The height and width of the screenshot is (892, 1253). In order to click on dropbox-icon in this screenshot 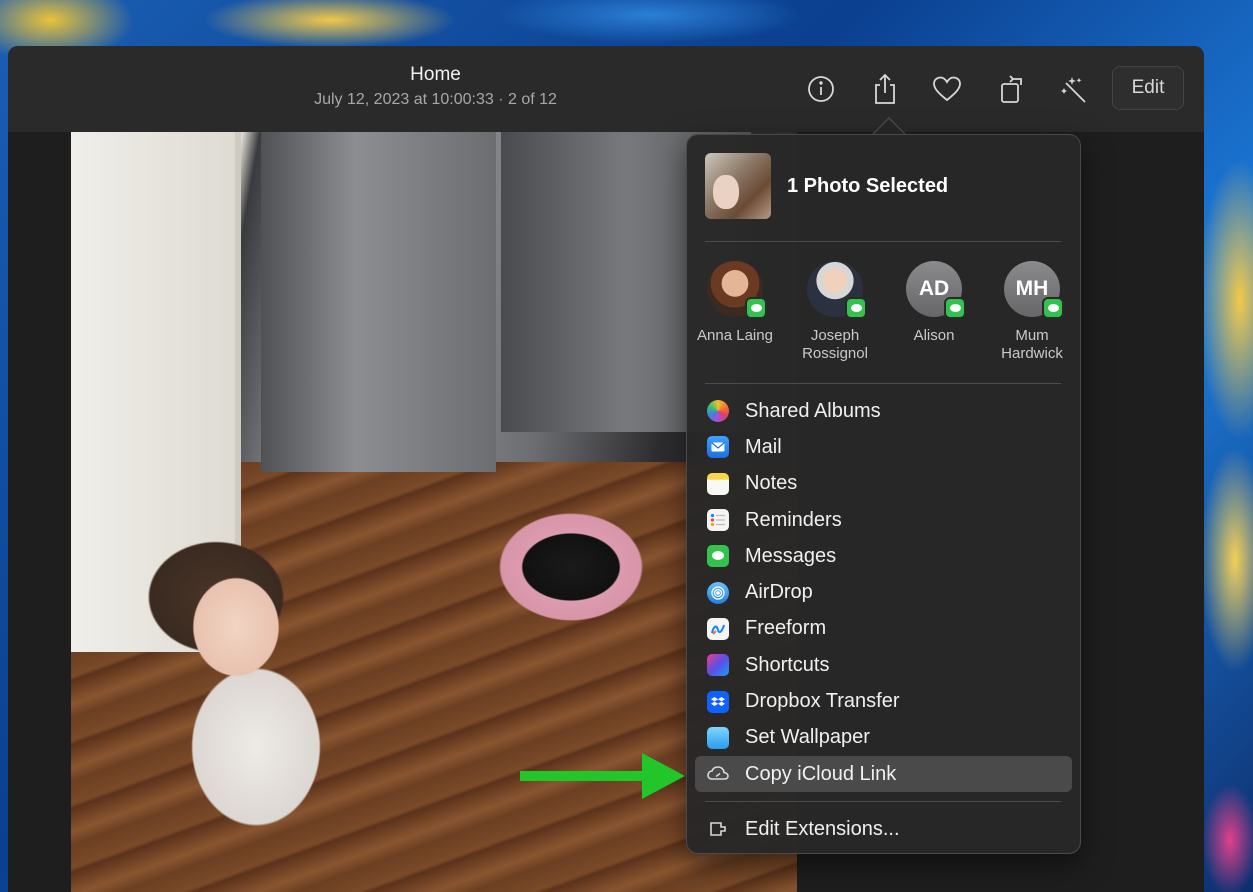, I will do `click(718, 701)`.